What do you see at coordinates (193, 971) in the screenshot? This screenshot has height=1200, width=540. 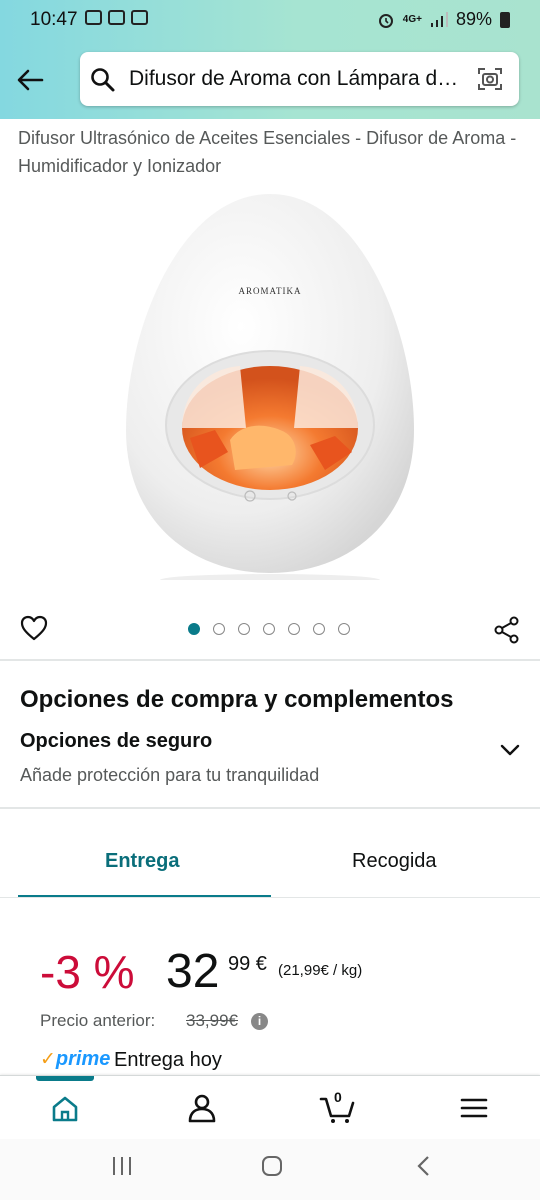 I see `price-whole: 32` at bounding box center [193, 971].